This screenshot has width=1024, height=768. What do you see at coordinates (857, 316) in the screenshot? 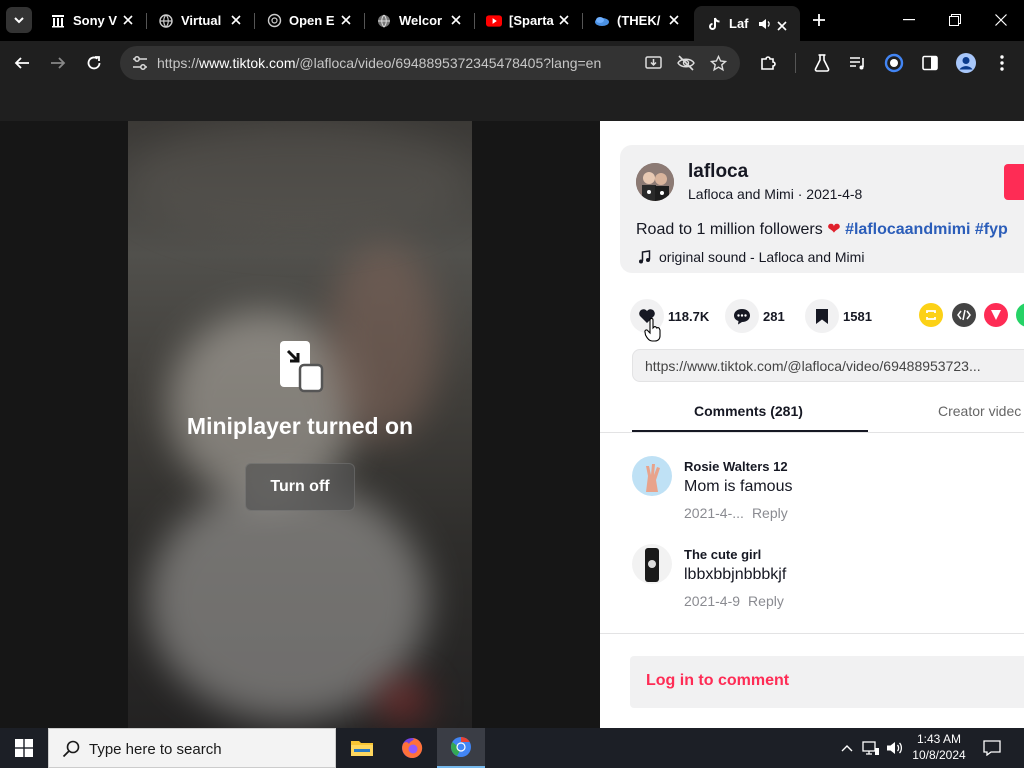
I see `save-count: 1581` at bounding box center [857, 316].